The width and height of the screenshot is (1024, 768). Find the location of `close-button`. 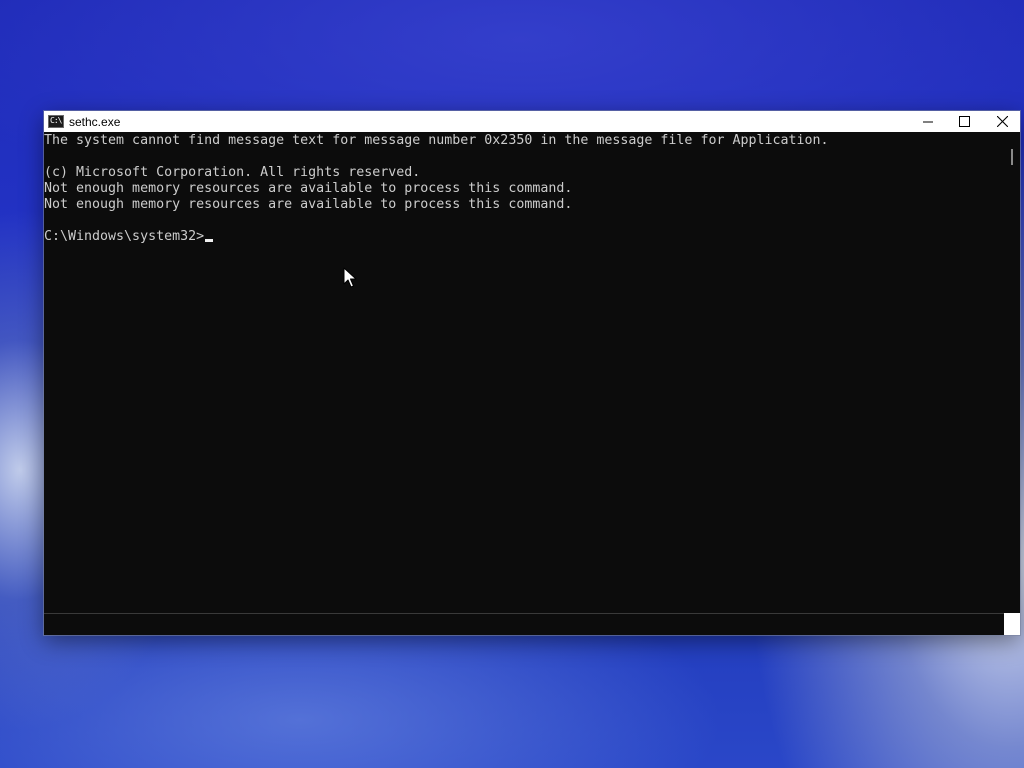

close-button is located at coordinates (1002, 121).